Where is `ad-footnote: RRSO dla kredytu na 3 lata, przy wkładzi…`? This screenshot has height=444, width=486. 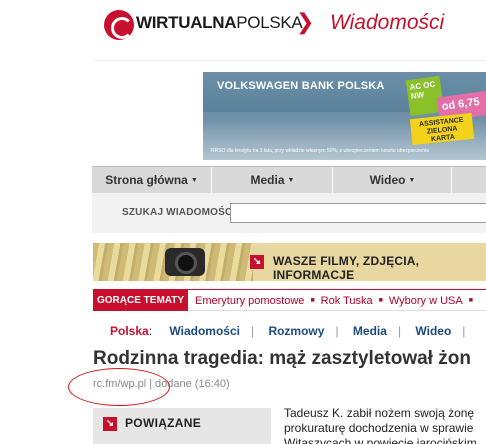 ad-footnote: RRSO dla kredytu na 3 lata, przy wkładzi… is located at coordinates (320, 151).